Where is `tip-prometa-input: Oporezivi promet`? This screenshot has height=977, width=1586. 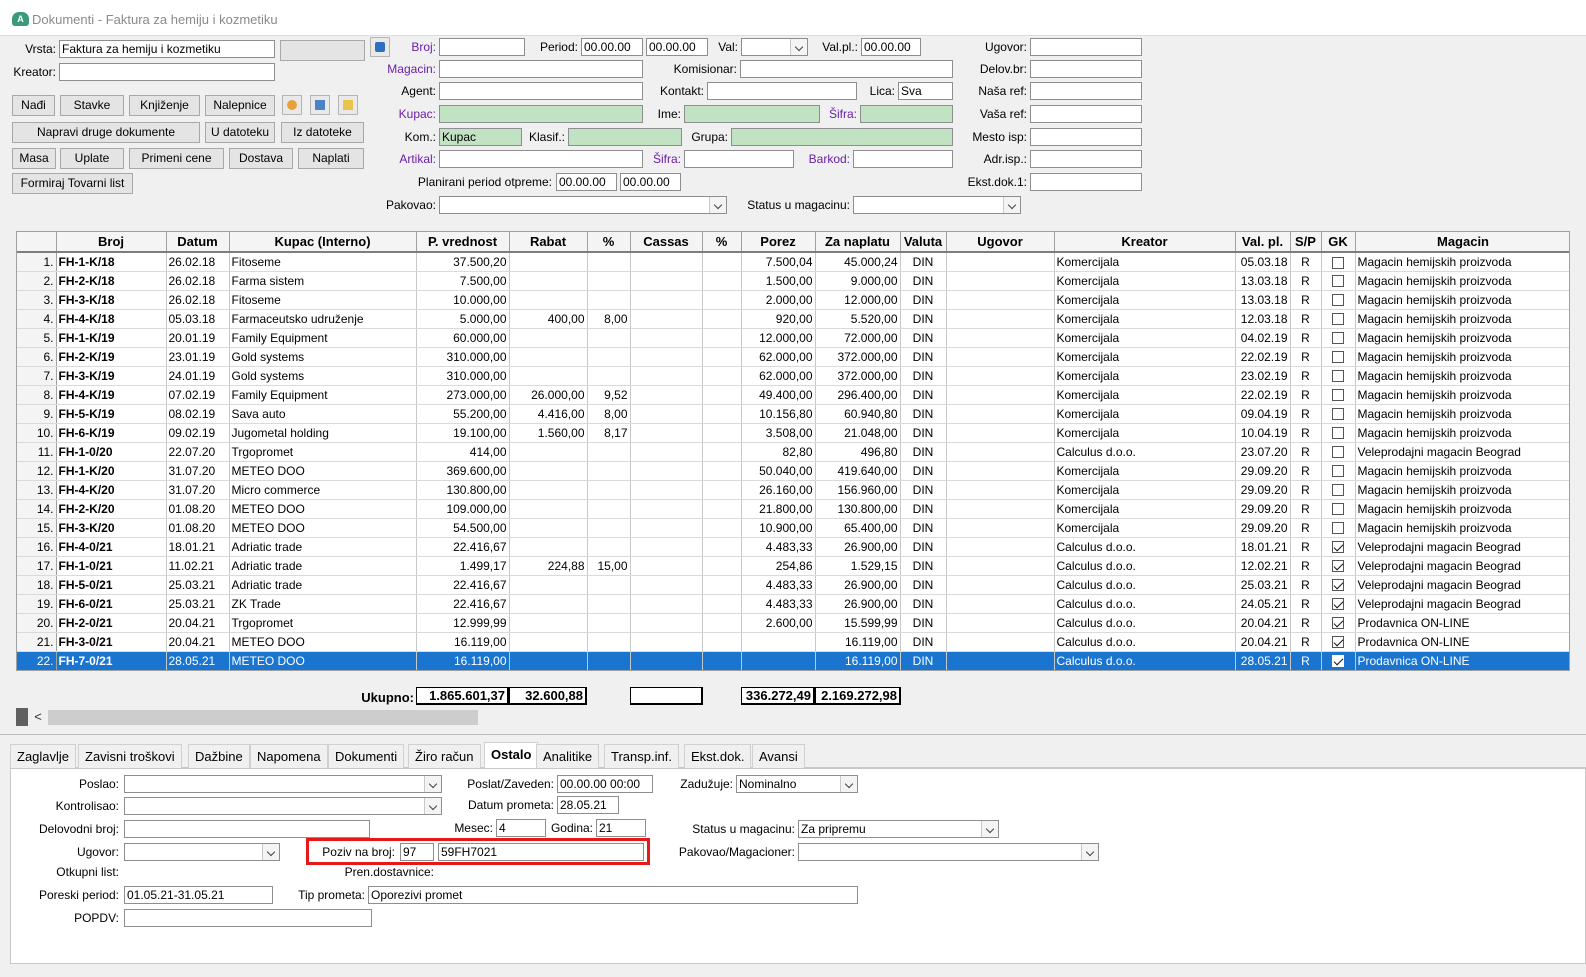 tip-prometa-input: Oporezivi promet is located at coordinates (613, 895).